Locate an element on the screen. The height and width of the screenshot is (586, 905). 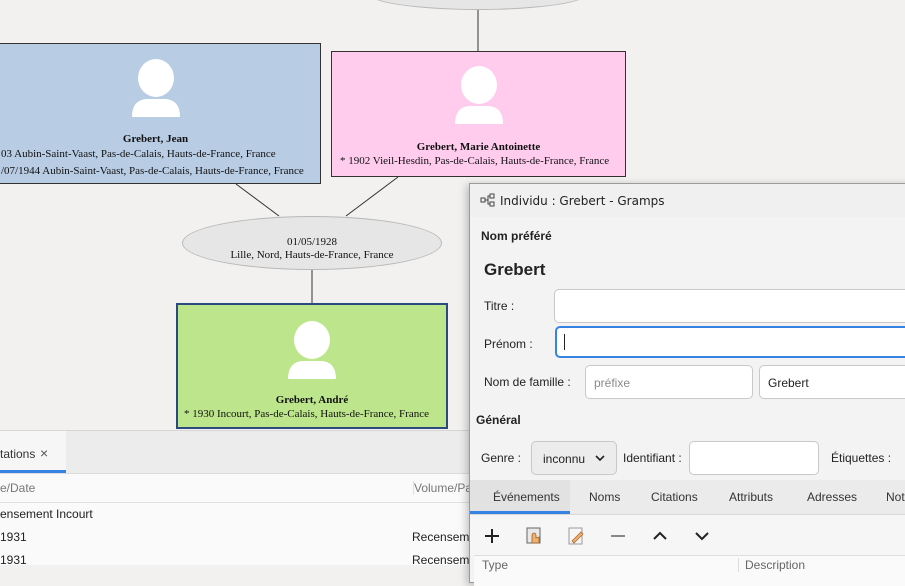
citations-table-header: e/Date Volume/Pa is located at coordinates (236, 488).